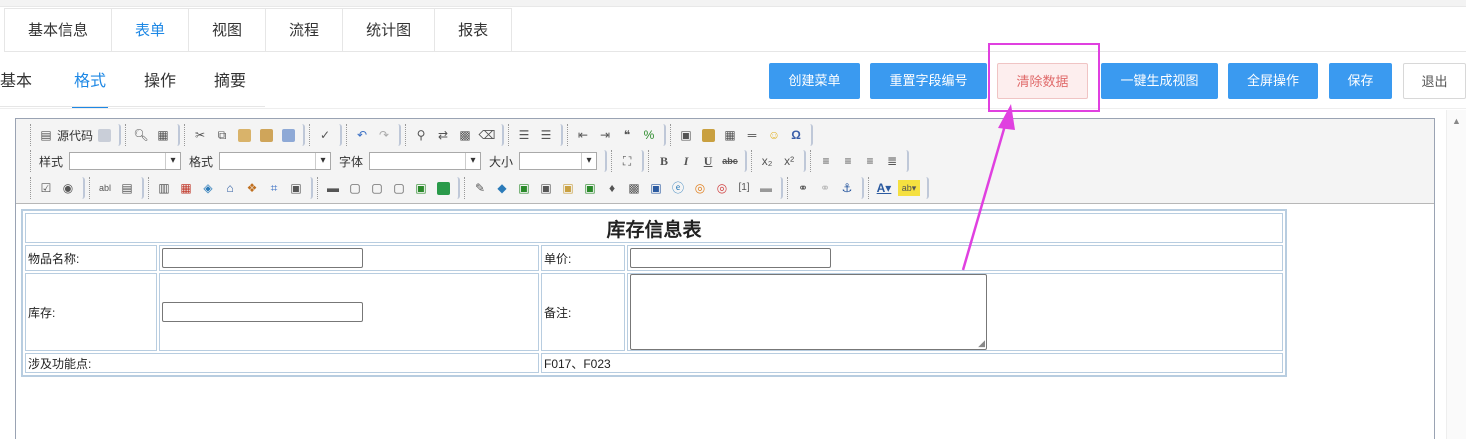 The height and width of the screenshot is (439, 1466). Describe the element at coordinates (333, 188) in the screenshot. I see `line-icon: ▬` at that location.